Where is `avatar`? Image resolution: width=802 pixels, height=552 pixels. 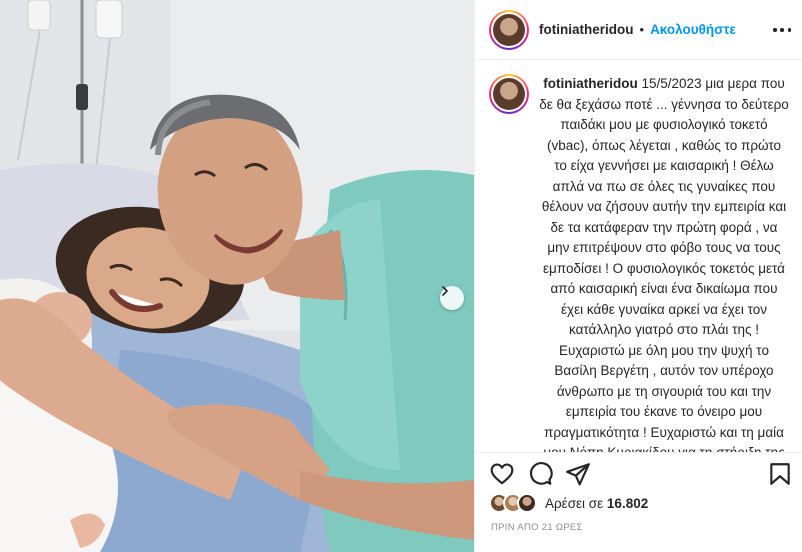
avatar is located at coordinates (509, 29).